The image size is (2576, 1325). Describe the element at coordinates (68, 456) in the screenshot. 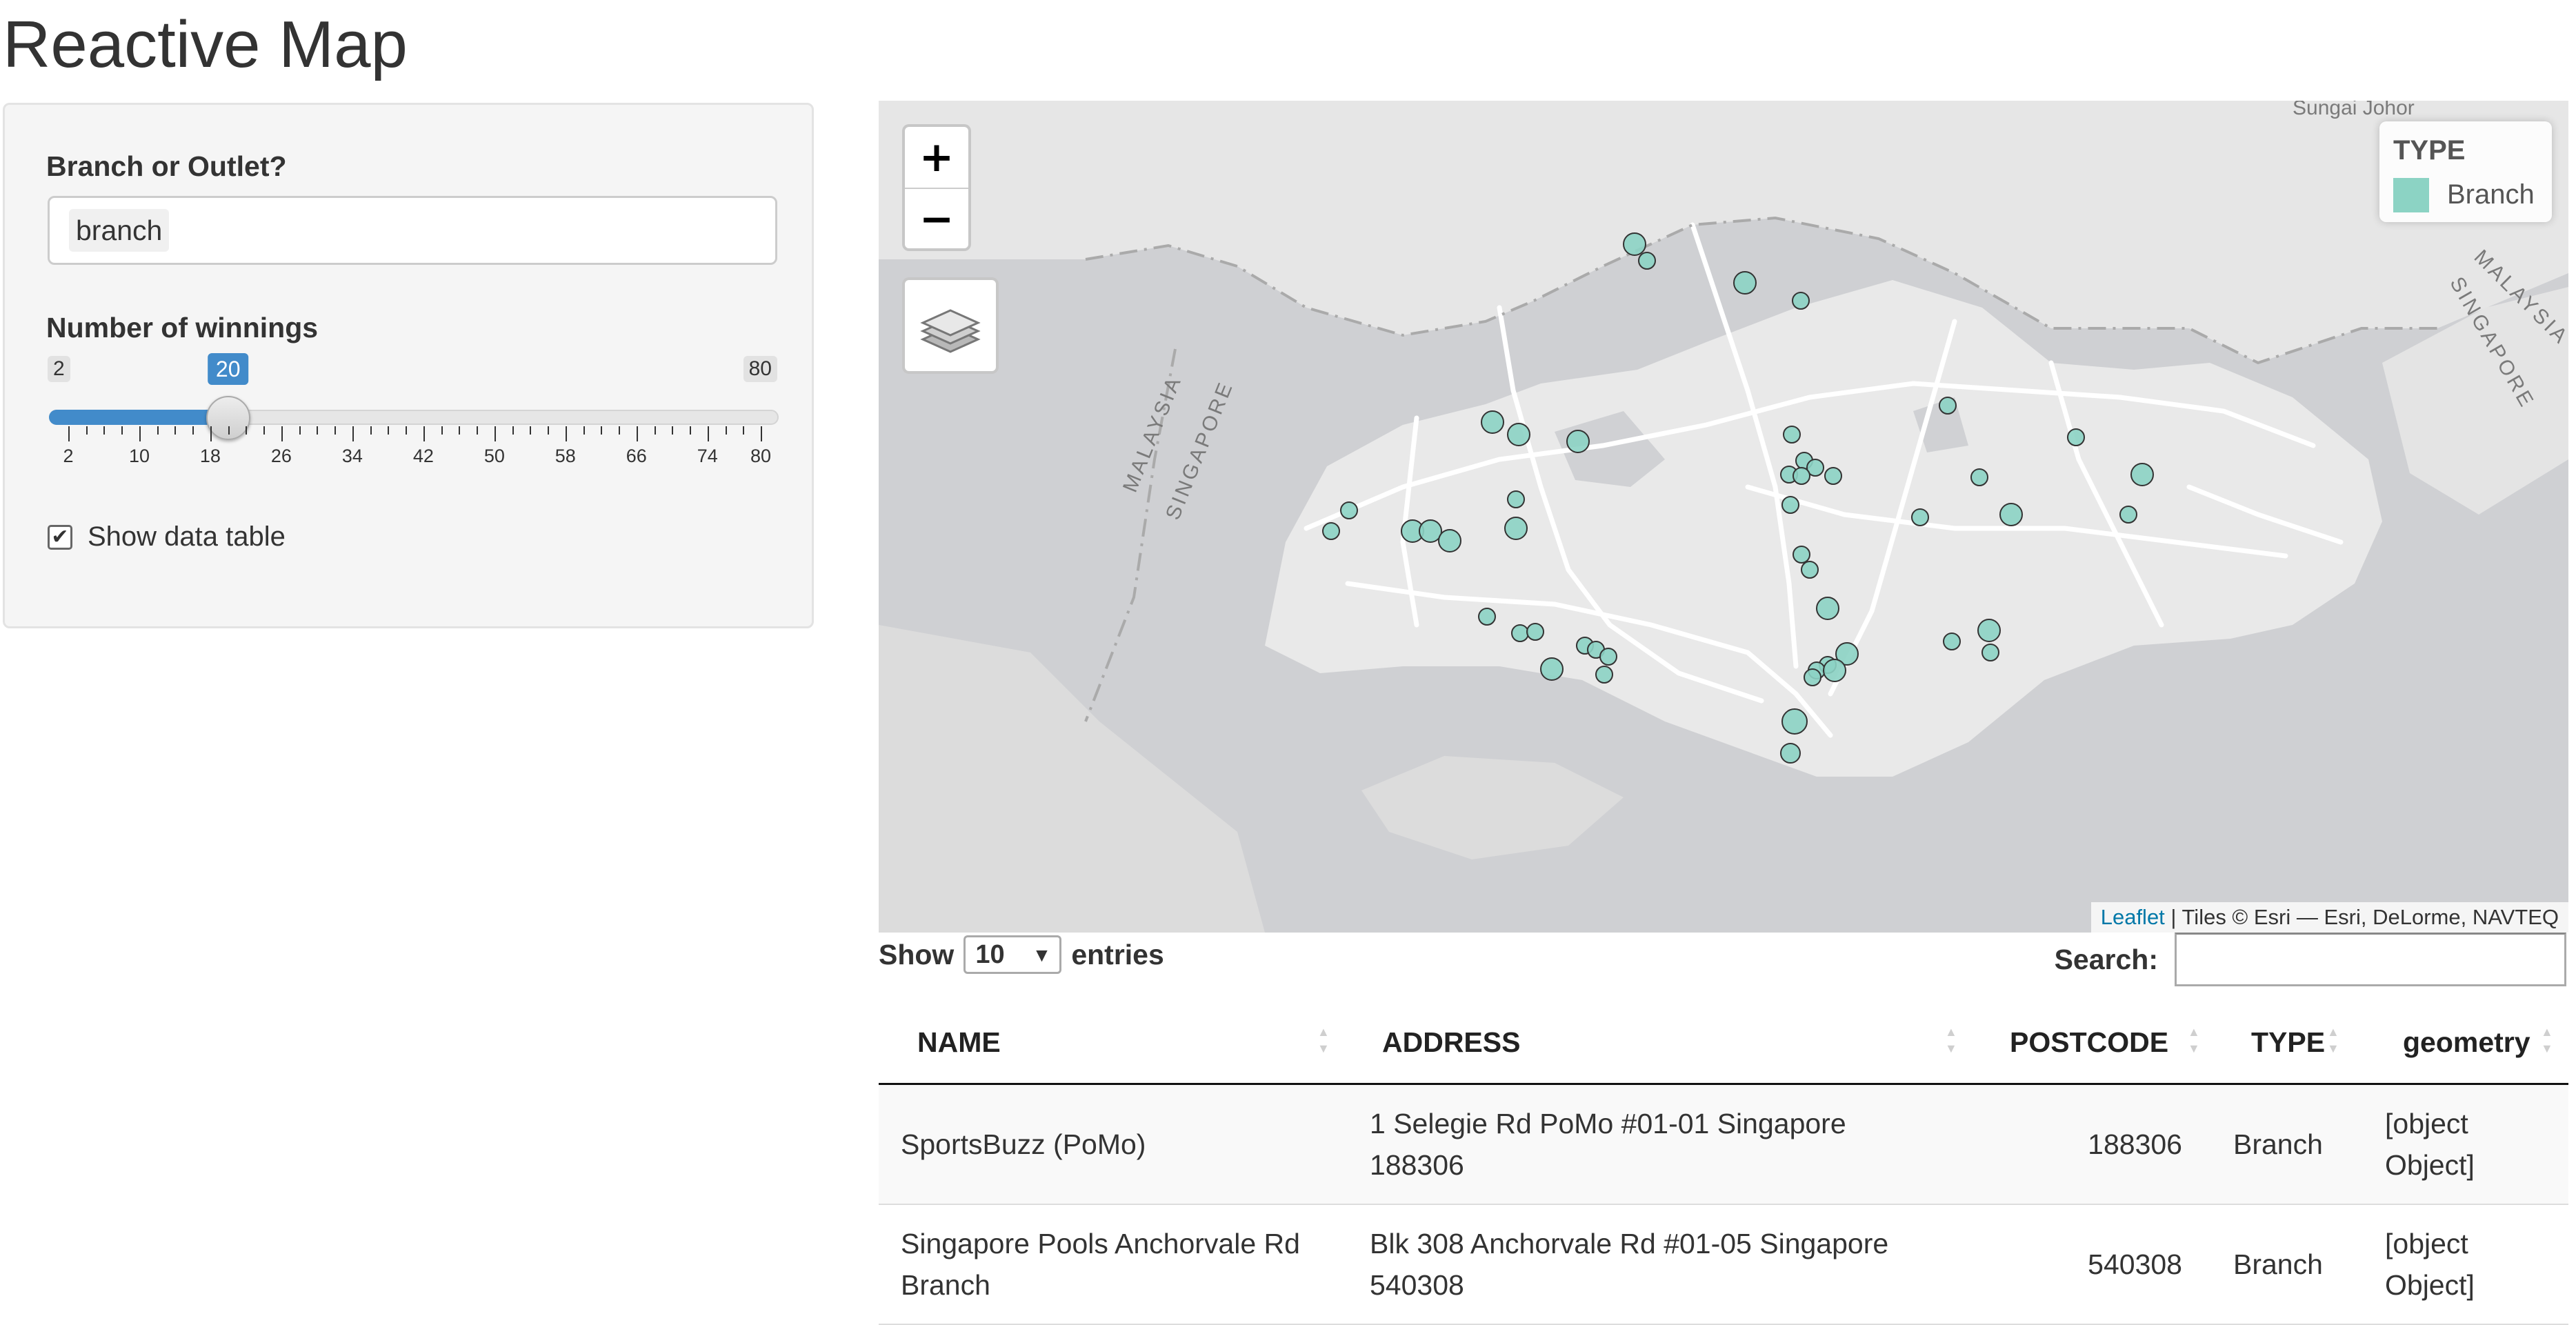

I see `slider-tick-label: 2` at that location.